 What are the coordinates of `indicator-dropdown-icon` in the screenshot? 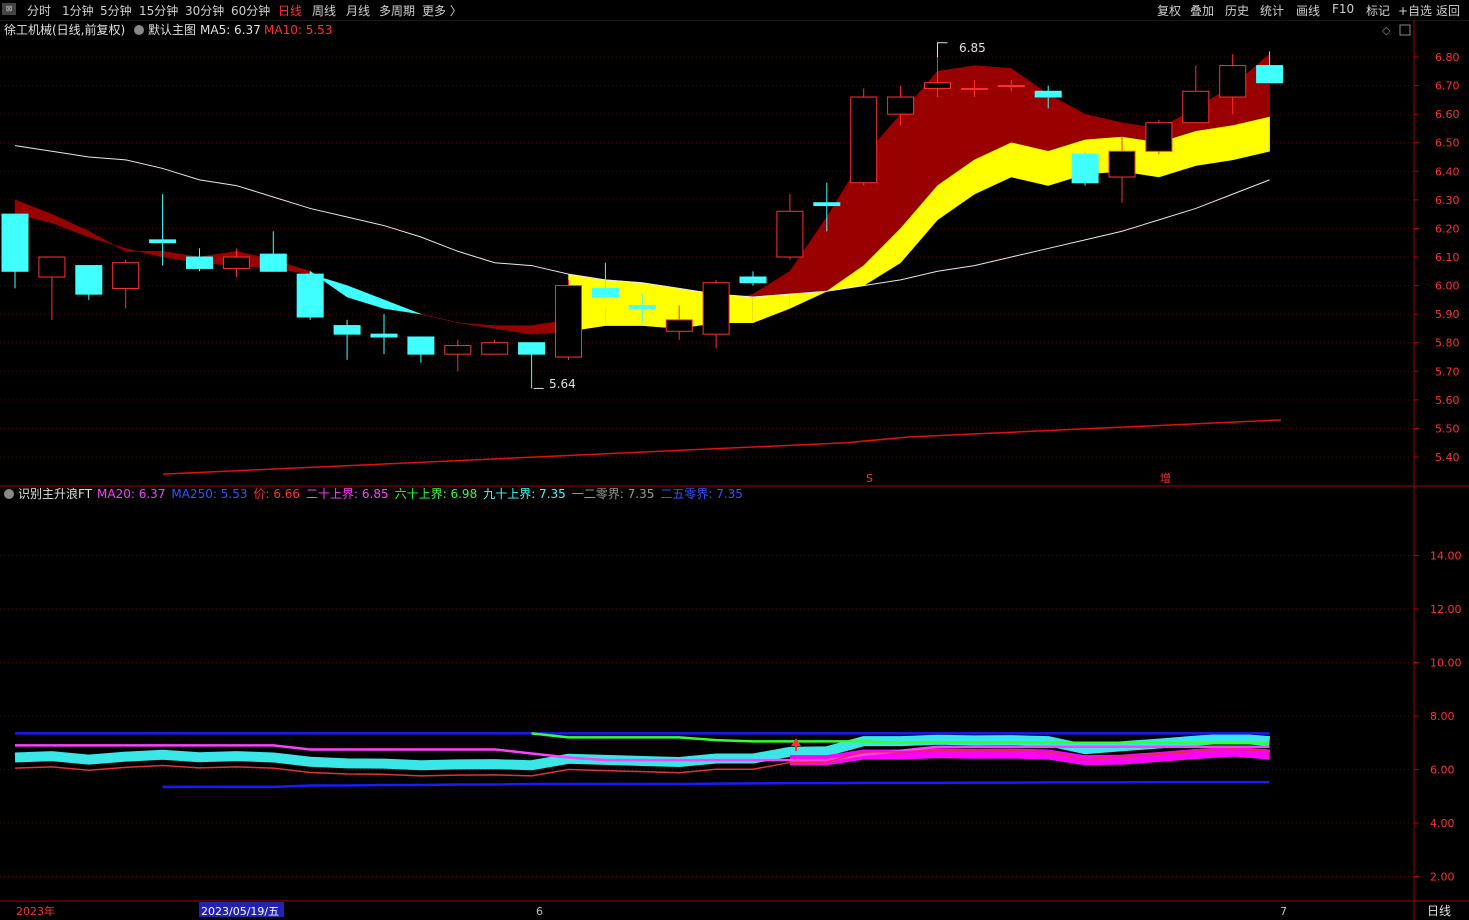 It's located at (9, 494).